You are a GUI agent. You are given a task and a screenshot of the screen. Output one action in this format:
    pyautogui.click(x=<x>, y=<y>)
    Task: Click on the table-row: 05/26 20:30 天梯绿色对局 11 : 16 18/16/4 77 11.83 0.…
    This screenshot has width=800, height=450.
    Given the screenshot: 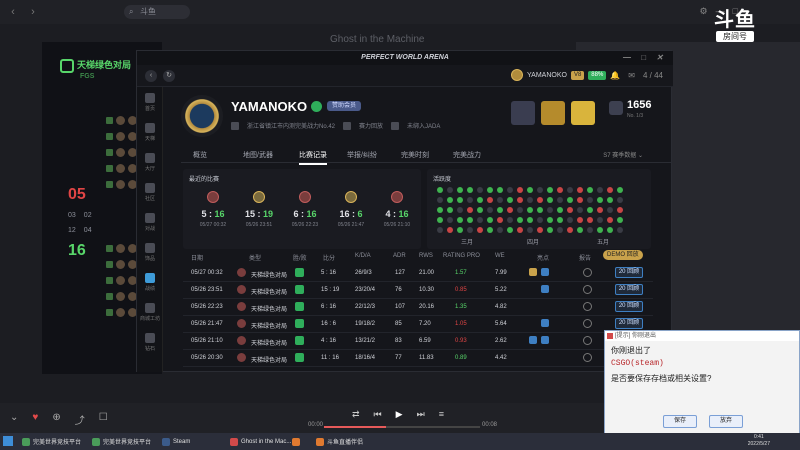 What is the action you would take?
    pyautogui.click(x=418, y=358)
    